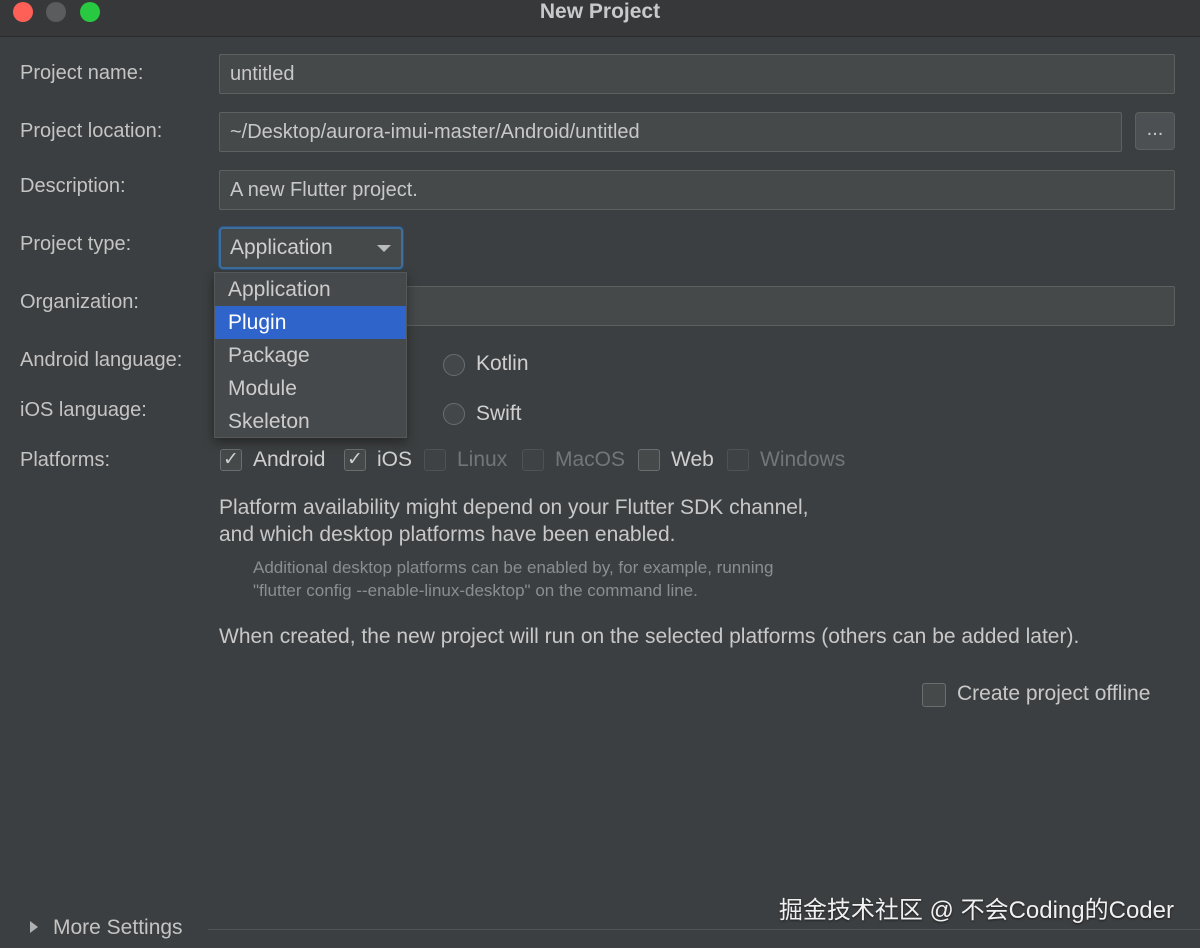  Describe the element at coordinates (395, 459) in the screenshot. I see `ios-platform-label: iOS` at that location.